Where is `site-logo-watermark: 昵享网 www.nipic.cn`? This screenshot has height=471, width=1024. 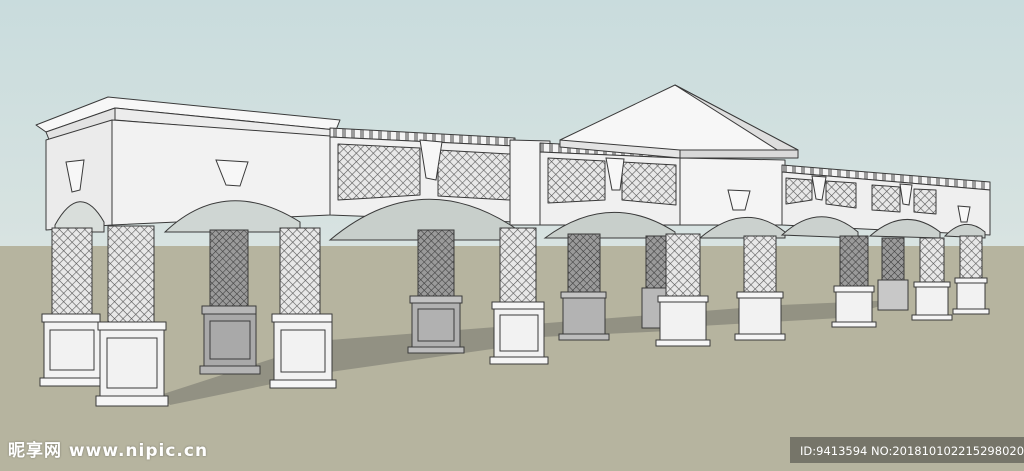 site-logo-watermark: 昵享网 www.nipic.cn is located at coordinates (108, 451).